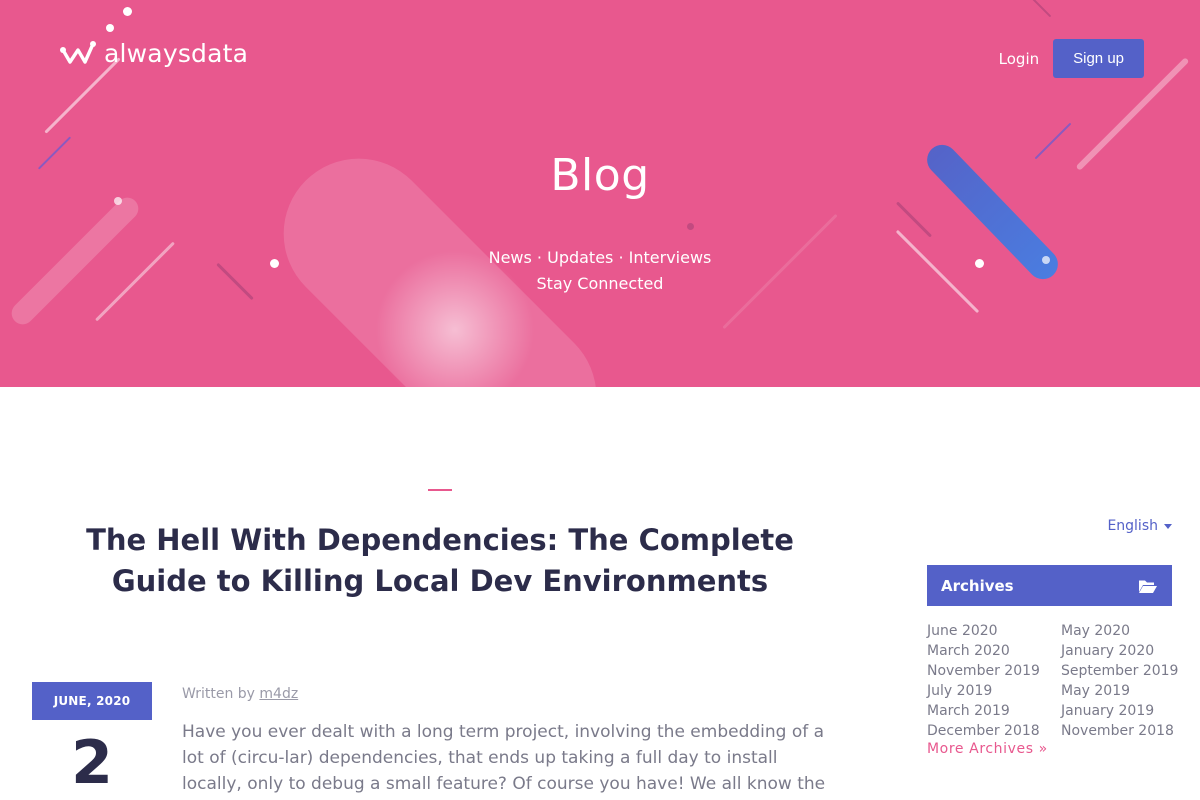 This screenshot has height=800, width=1200. I want to click on post-byline: Written by m4dz, so click(240, 694).